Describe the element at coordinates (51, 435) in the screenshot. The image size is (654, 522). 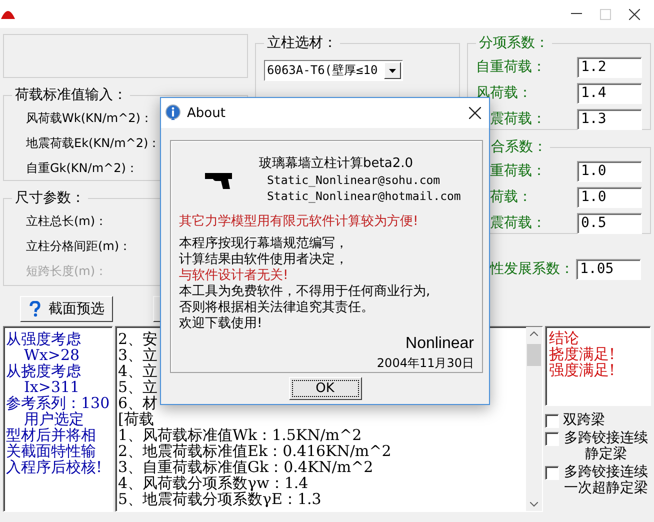
I see `advice-line: 型材后并将相` at that location.